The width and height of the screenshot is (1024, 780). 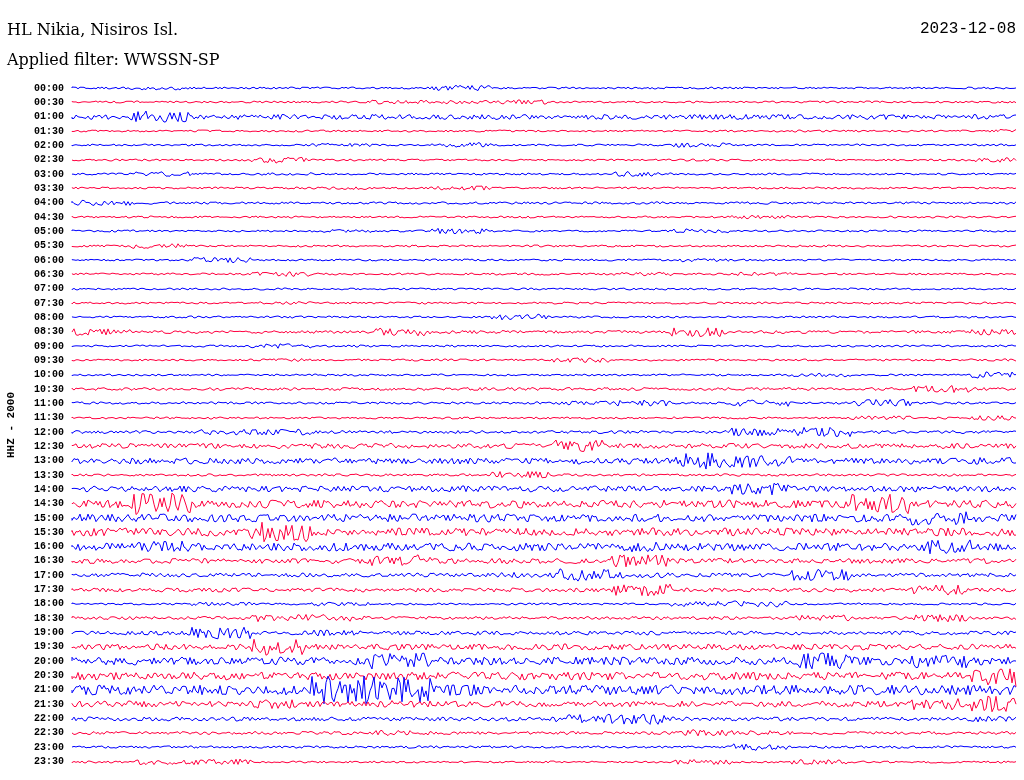 What do you see at coordinates (93, 30) in the screenshot?
I see `station-title: HL Nikia, Nisiros Isl.` at bounding box center [93, 30].